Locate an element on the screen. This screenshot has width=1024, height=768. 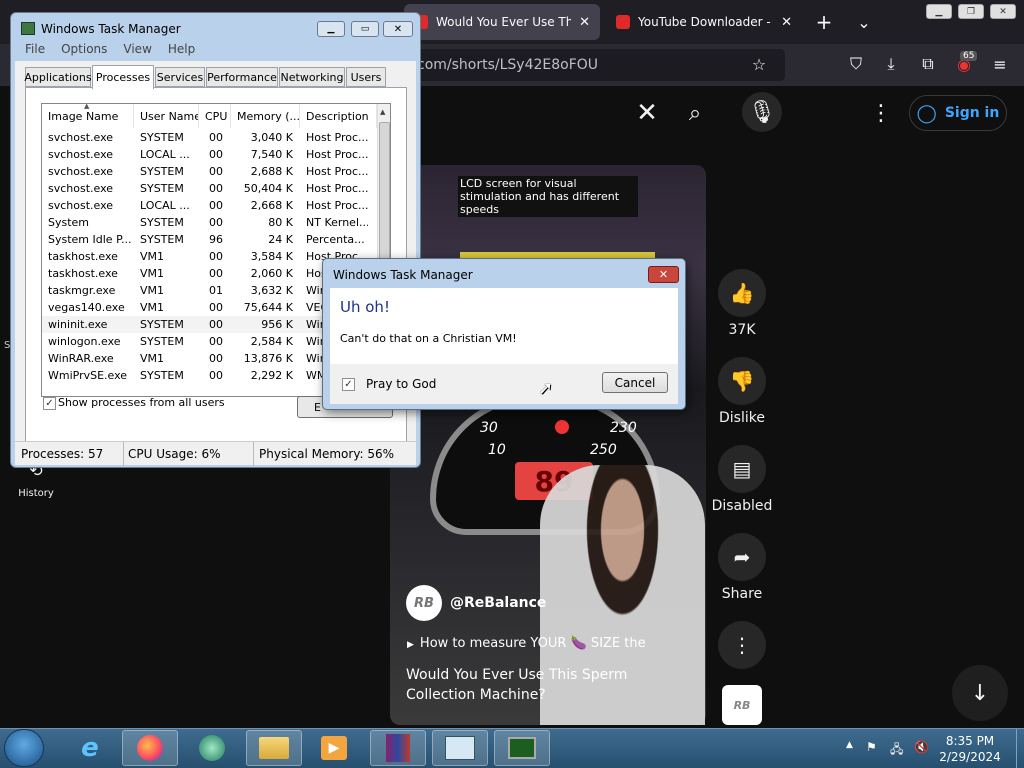
process-memory: 2,060 K is located at coordinates (271, 273).